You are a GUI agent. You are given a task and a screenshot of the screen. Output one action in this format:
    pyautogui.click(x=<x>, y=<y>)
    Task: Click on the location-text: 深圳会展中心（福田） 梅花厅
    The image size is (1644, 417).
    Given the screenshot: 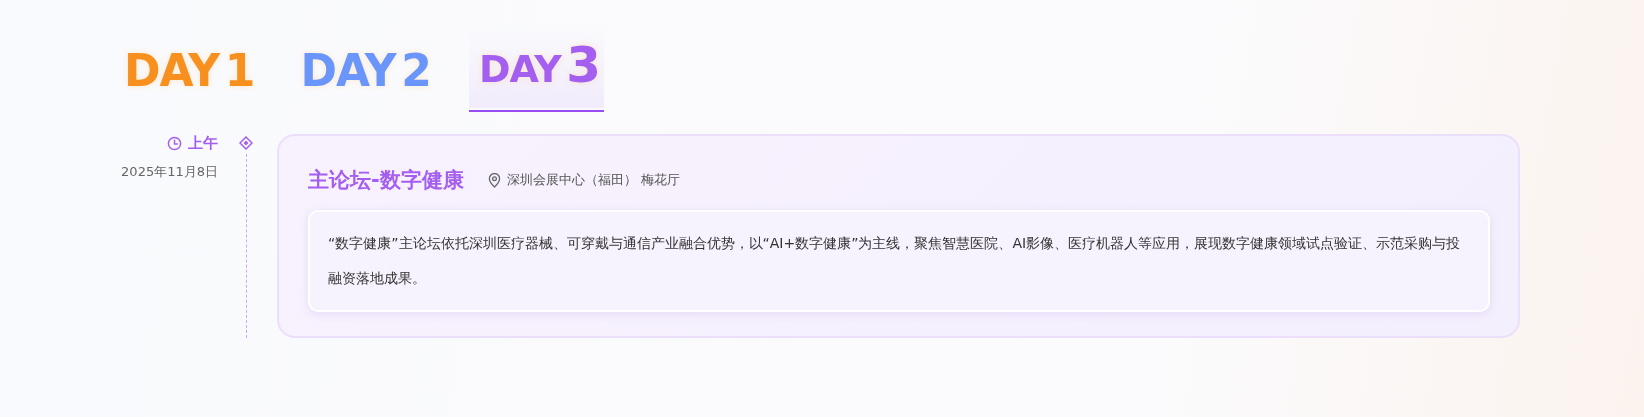 What is the action you would take?
    pyautogui.click(x=593, y=180)
    